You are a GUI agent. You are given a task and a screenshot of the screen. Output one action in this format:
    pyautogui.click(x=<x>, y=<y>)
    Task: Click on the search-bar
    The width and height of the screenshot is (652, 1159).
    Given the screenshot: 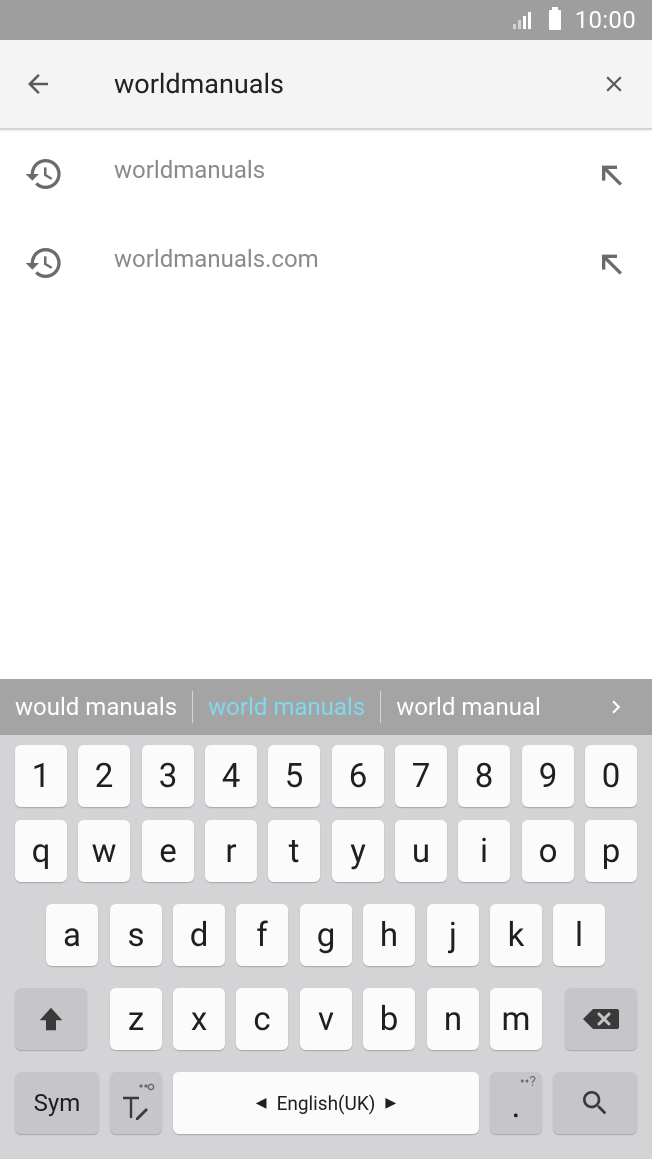 What is the action you would take?
    pyautogui.click(x=326, y=85)
    